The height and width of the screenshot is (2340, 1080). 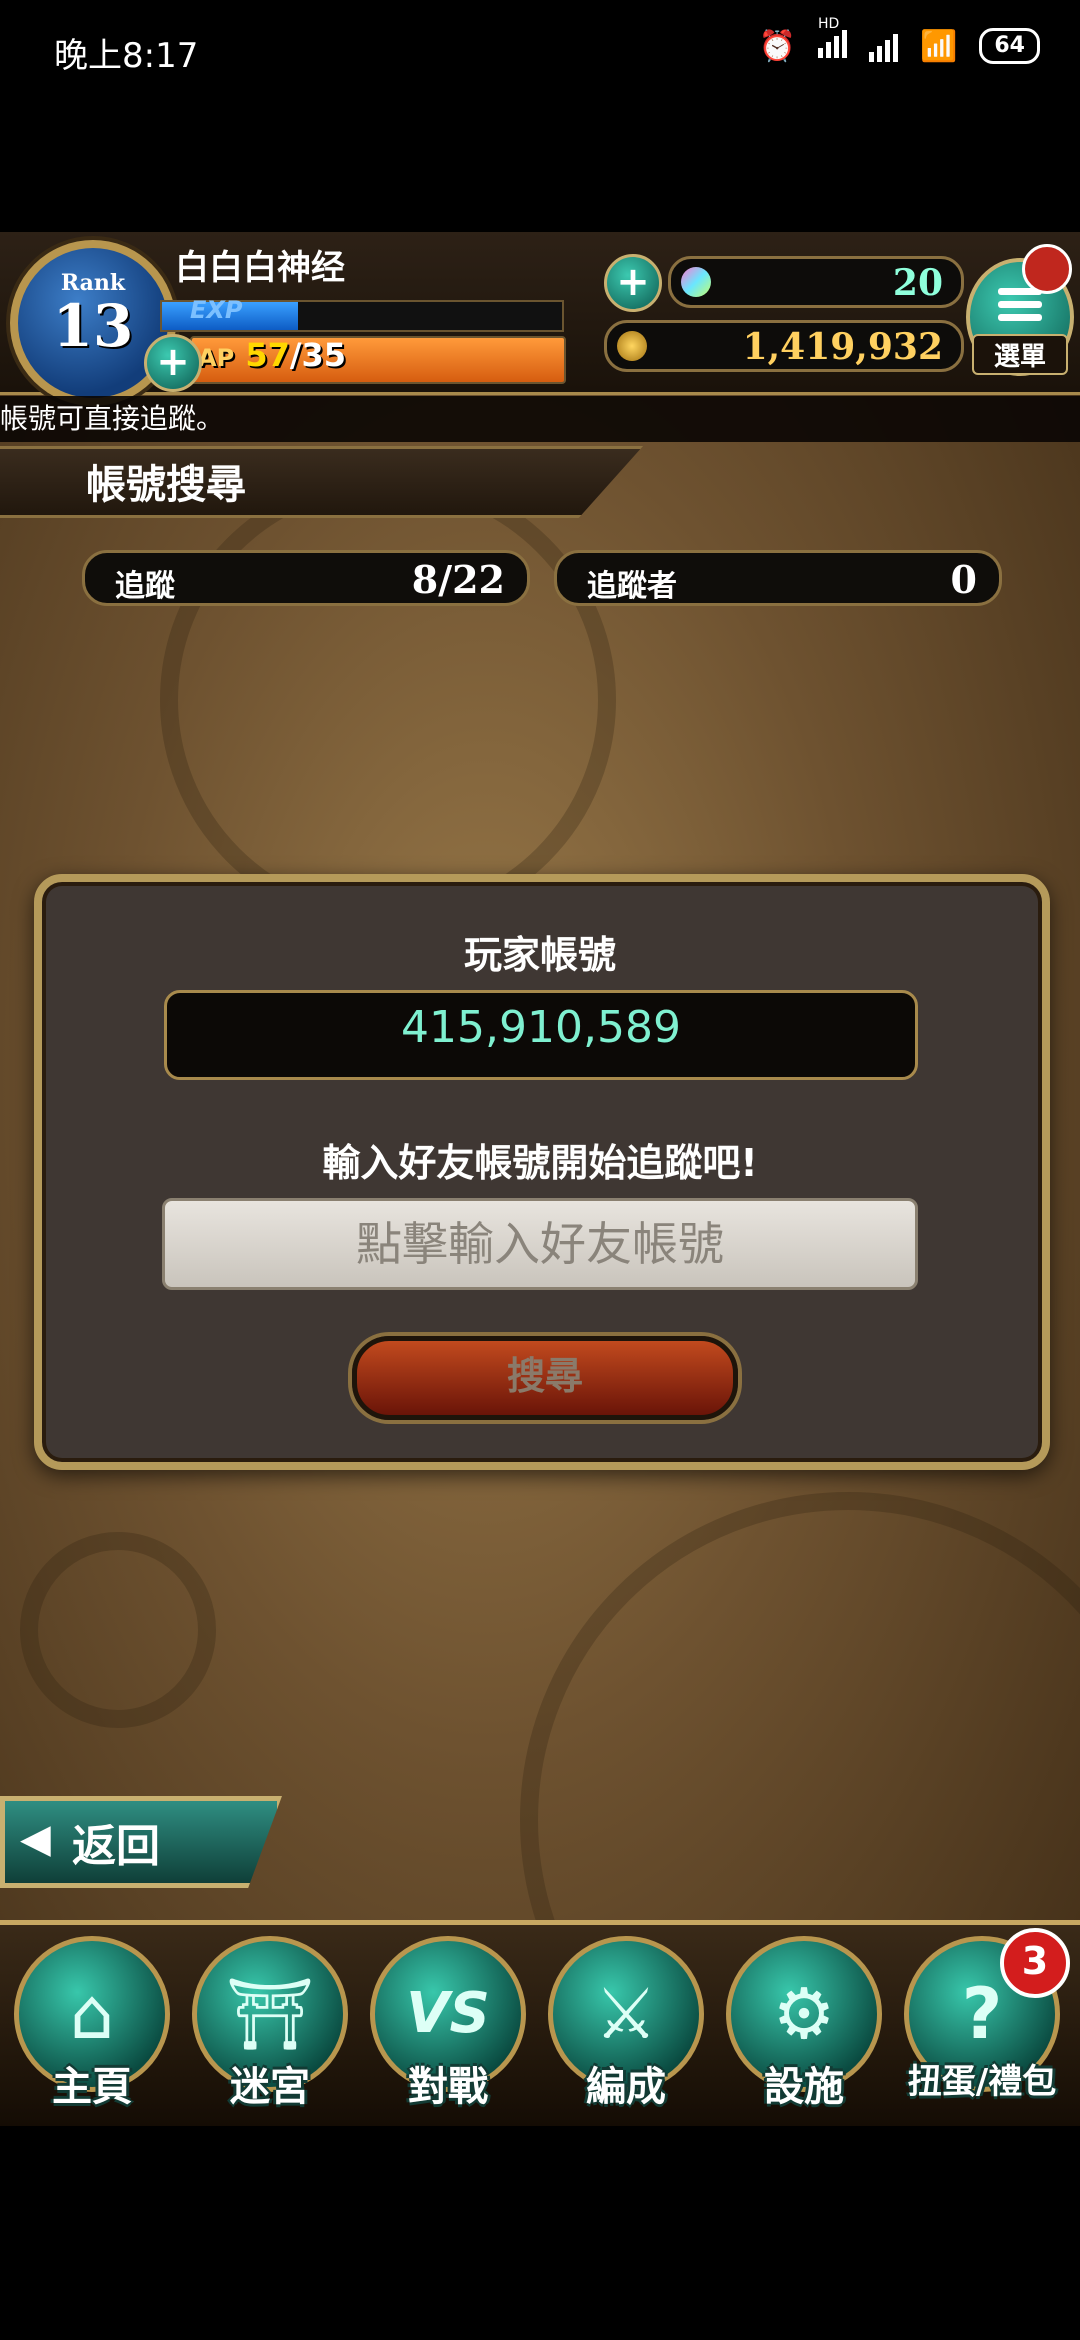 What do you see at coordinates (270, 2087) in the screenshot?
I see `nav-label: 迷宮` at bounding box center [270, 2087].